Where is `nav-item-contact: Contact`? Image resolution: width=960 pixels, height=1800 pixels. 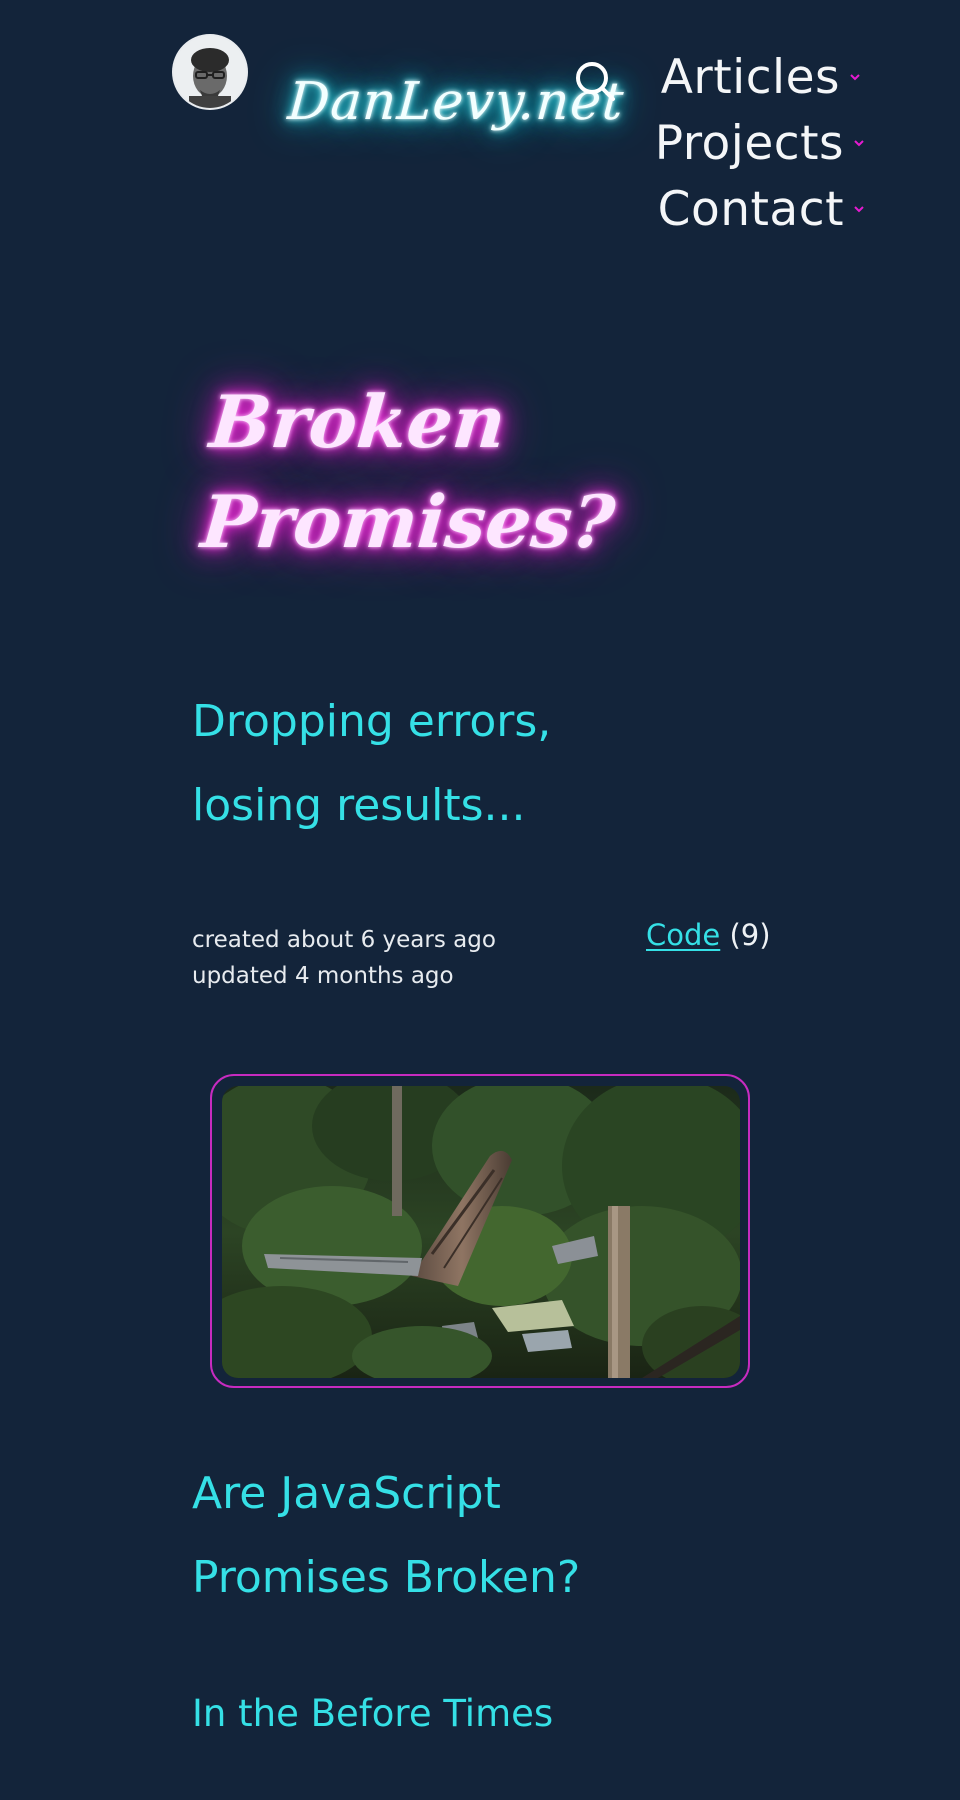 nav-item-contact: Contact is located at coordinates (760, 209).